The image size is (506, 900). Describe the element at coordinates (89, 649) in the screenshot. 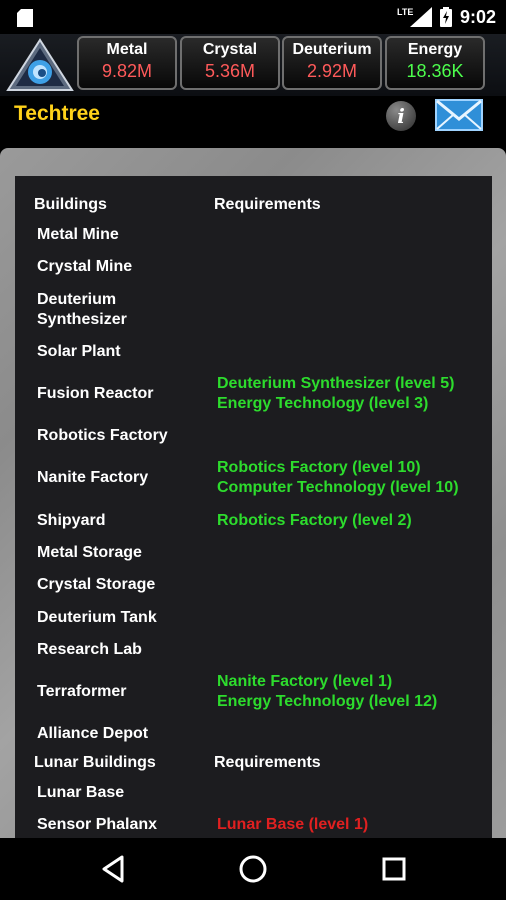

I see `building-name: Research Lab` at that location.